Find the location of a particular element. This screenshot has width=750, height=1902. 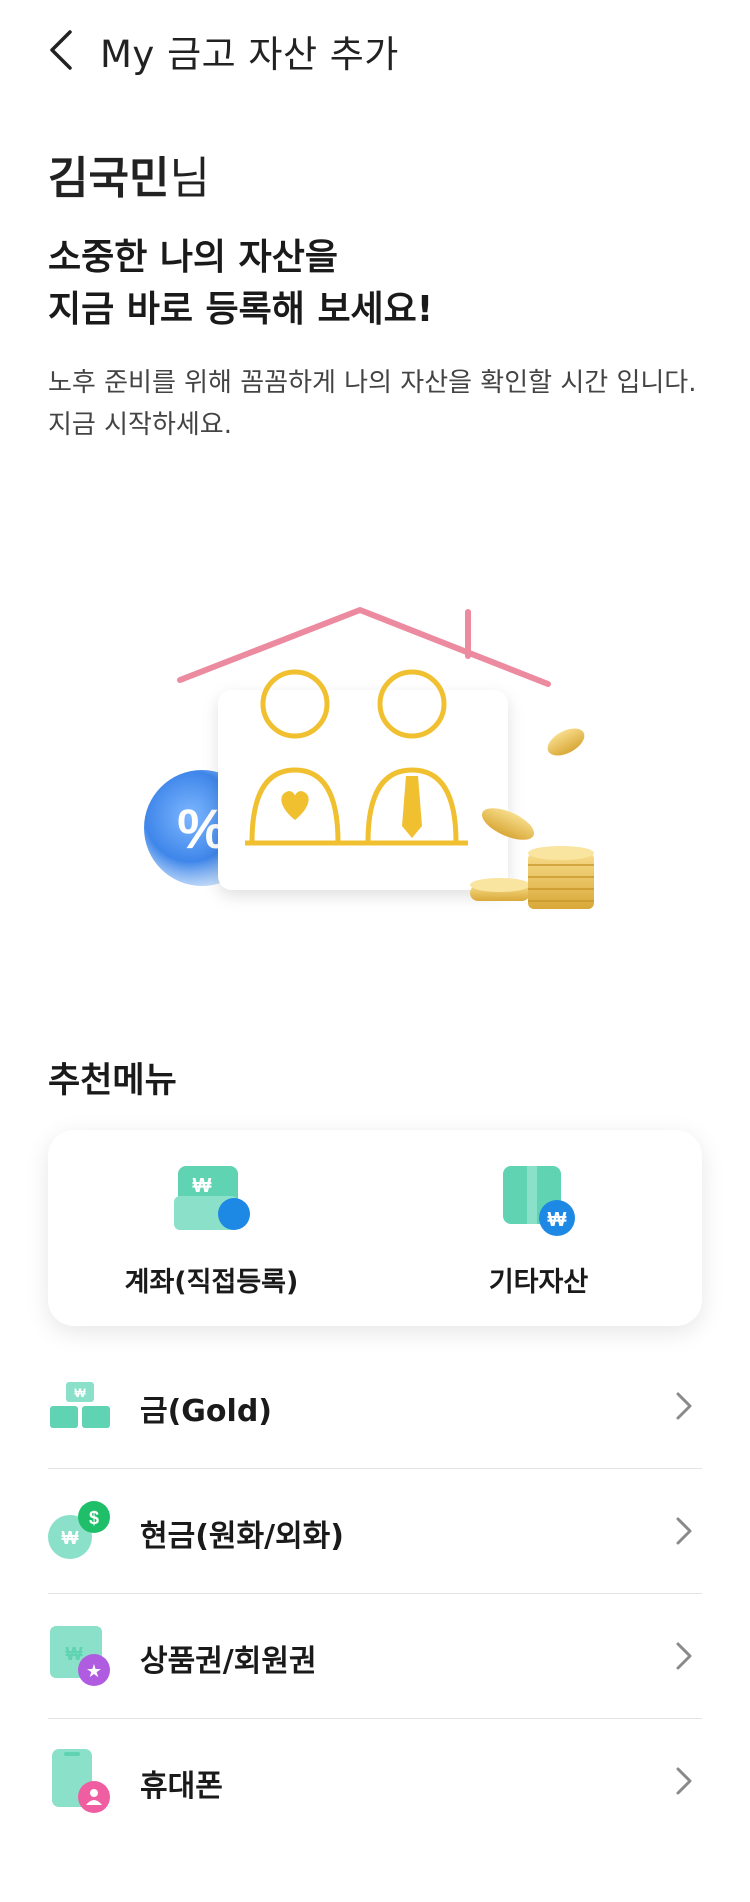

recommended-other-assets-button: ₩ 기타자산 is located at coordinates (538, 1228).